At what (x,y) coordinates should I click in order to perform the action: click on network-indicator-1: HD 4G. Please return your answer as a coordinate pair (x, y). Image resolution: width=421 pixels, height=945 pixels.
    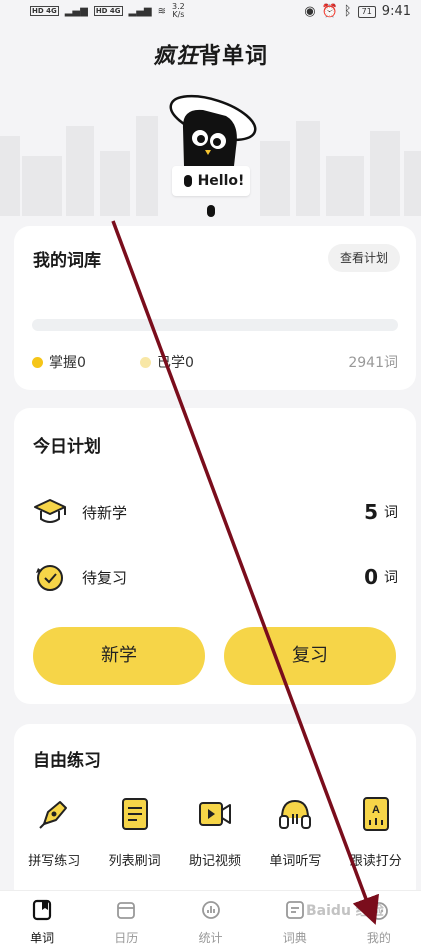
    Looking at the image, I should click on (44, 11).